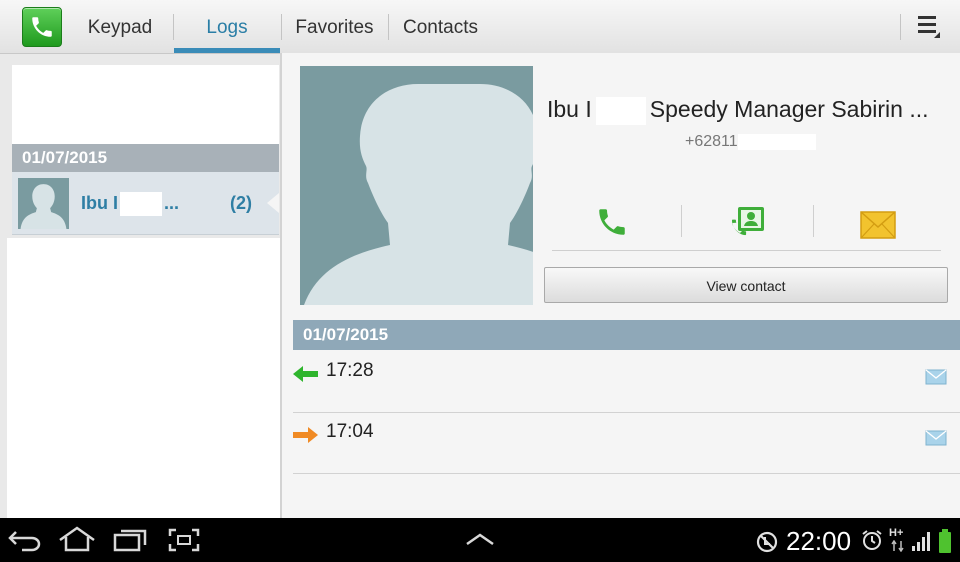 The height and width of the screenshot is (562, 960). I want to click on tab-keypad-label: Keypad, so click(120, 27).